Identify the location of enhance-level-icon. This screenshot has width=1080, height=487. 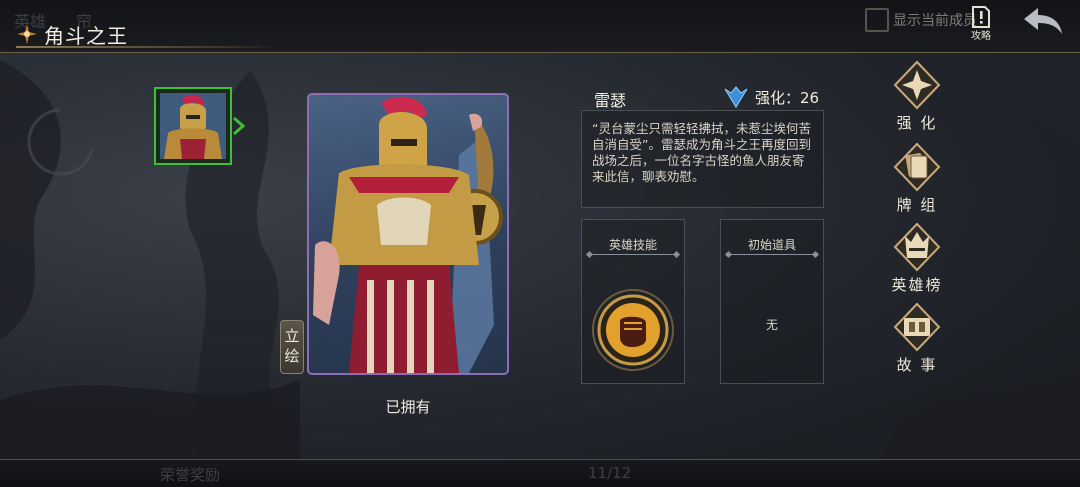
(736, 97).